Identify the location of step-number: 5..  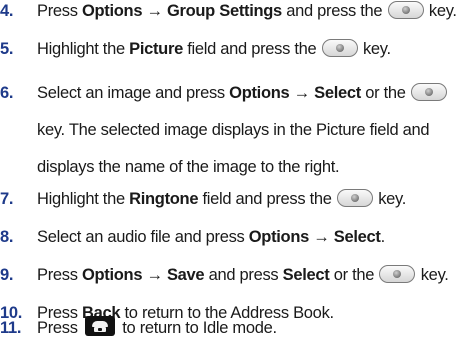
(7, 49).